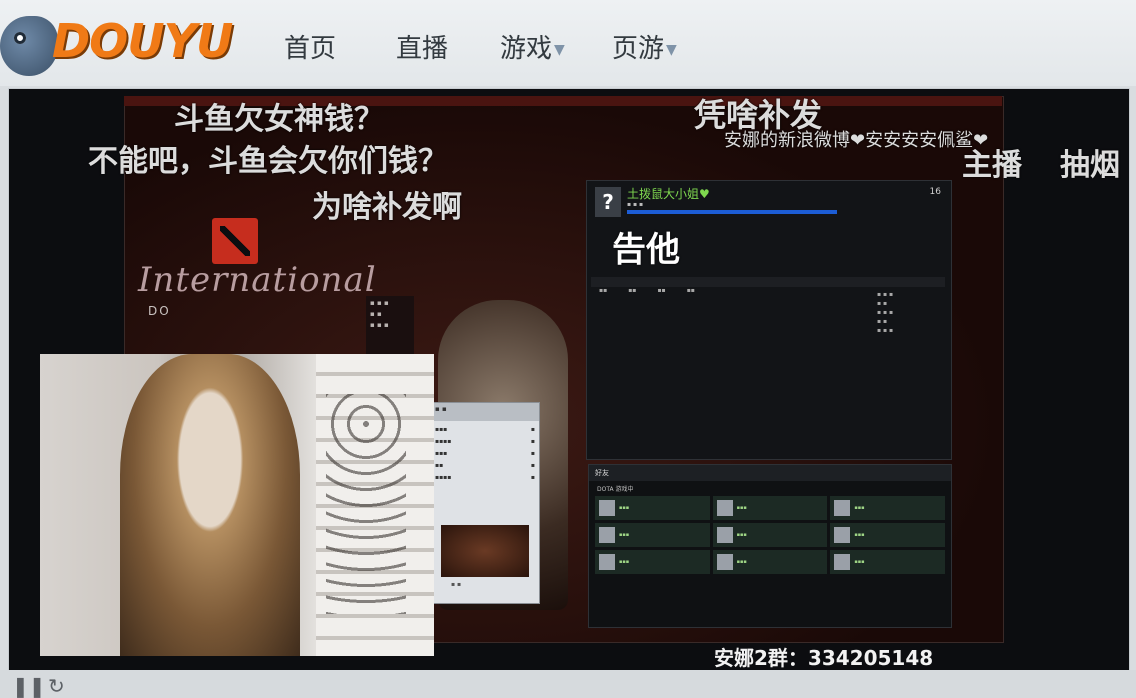 This screenshot has height=698, width=1136. What do you see at coordinates (268, 161) in the screenshot?
I see `danmaku-comment: 不能吧，斗鱼会欠你们钱？` at bounding box center [268, 161].